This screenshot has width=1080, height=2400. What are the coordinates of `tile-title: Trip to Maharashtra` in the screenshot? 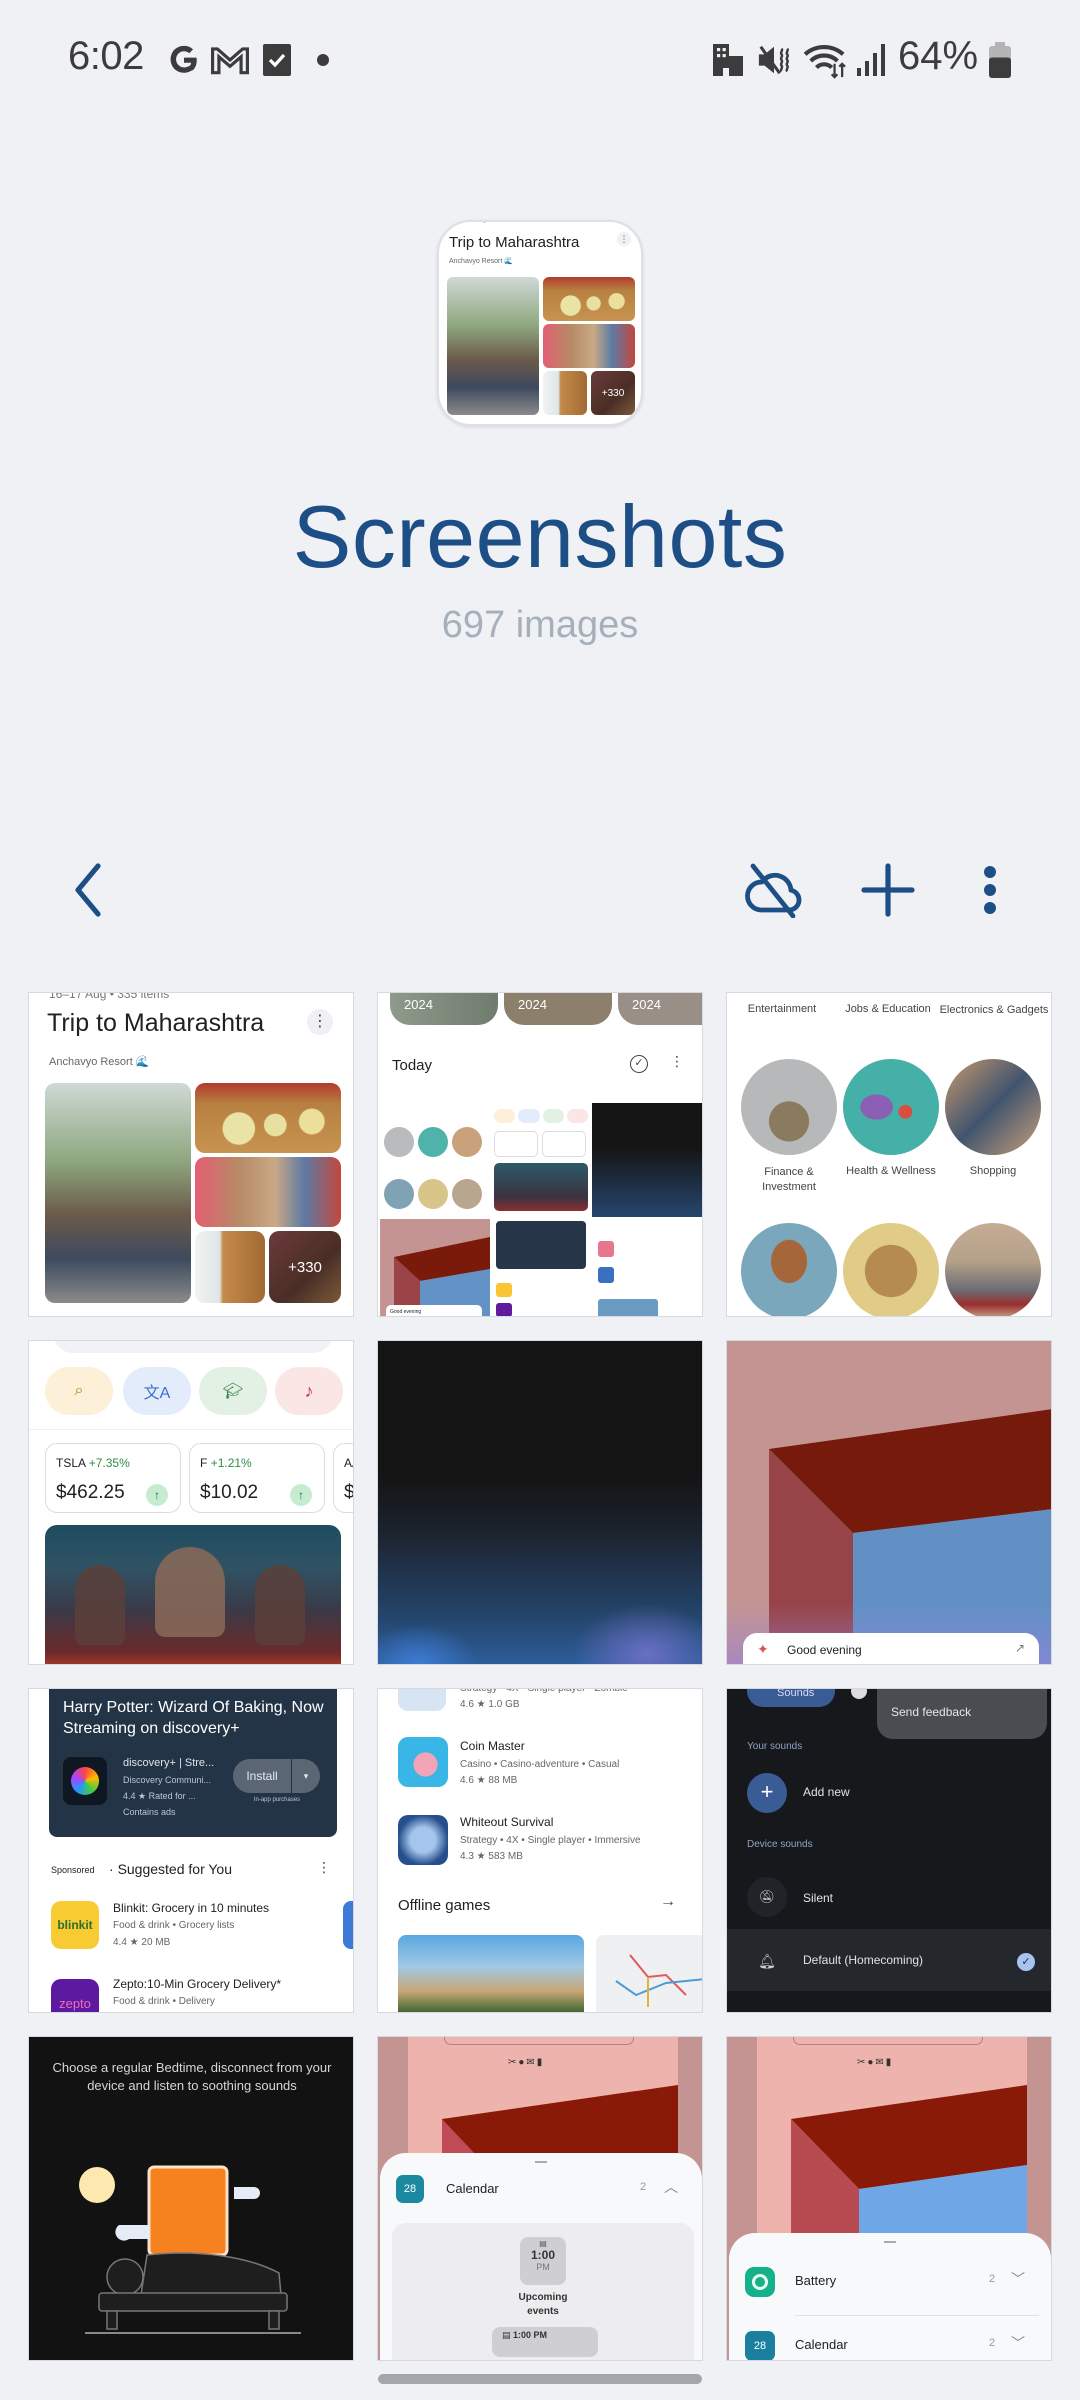 It's located at (156, 1023).